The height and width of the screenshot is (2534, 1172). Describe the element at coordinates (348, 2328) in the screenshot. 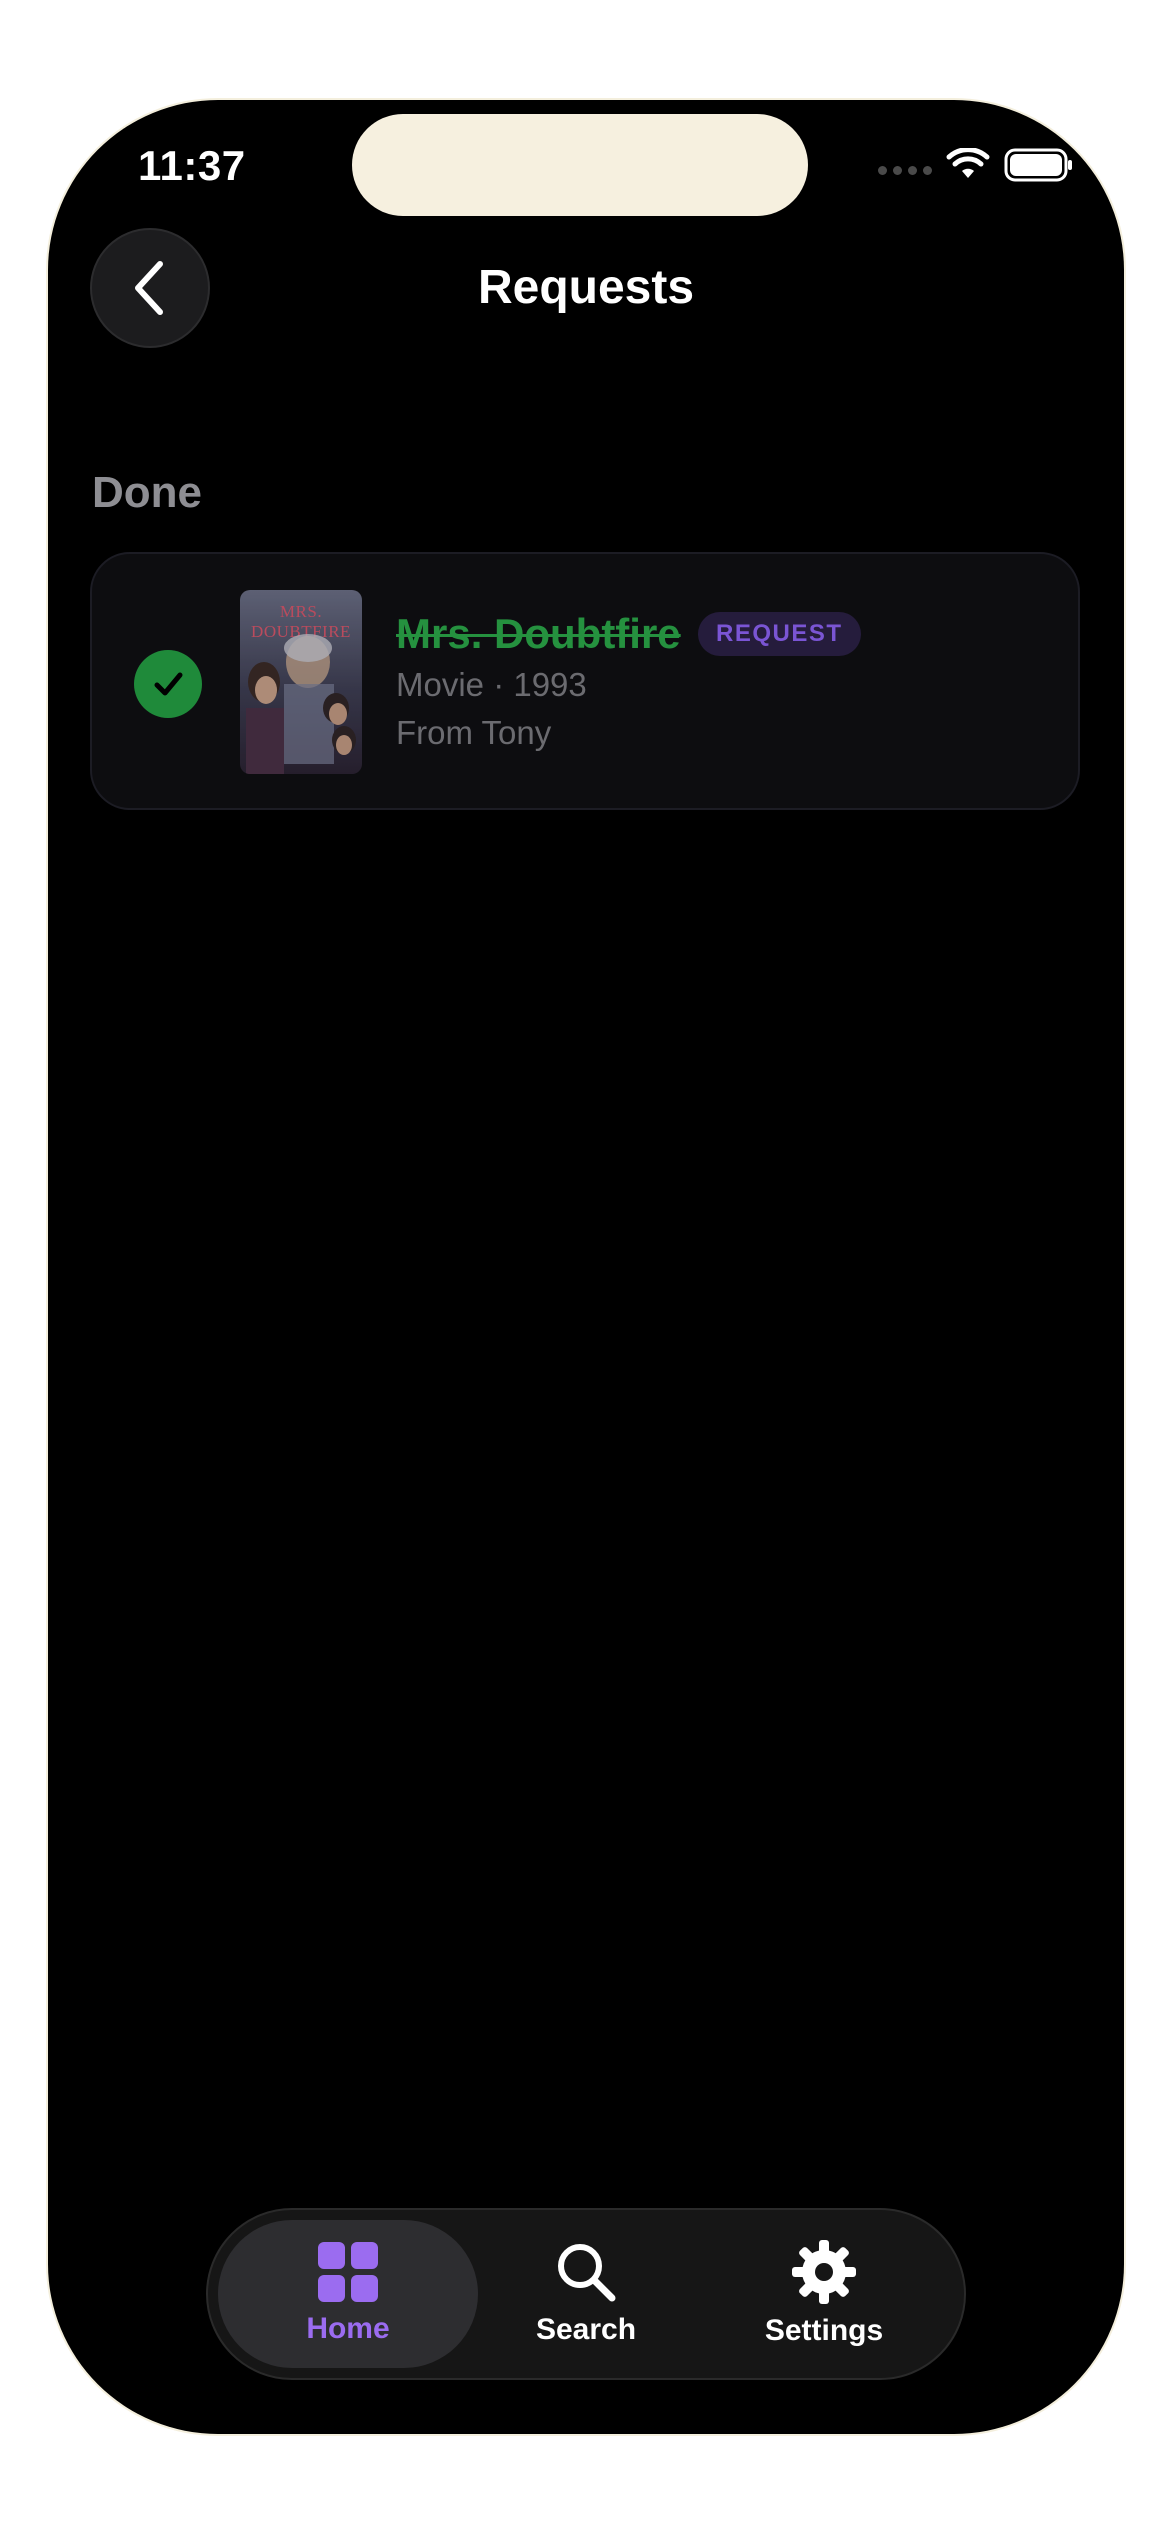

I see `tab-home-label: Home` at that location.